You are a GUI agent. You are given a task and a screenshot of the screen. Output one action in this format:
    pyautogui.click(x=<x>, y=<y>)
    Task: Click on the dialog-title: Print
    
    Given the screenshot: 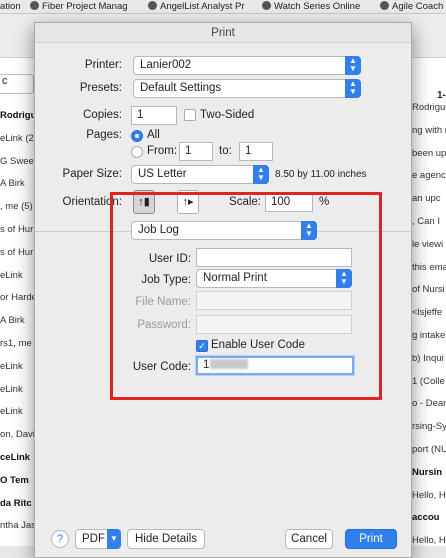 What is the action you would take?
    pyautogui.click(x=223, y=33)
    